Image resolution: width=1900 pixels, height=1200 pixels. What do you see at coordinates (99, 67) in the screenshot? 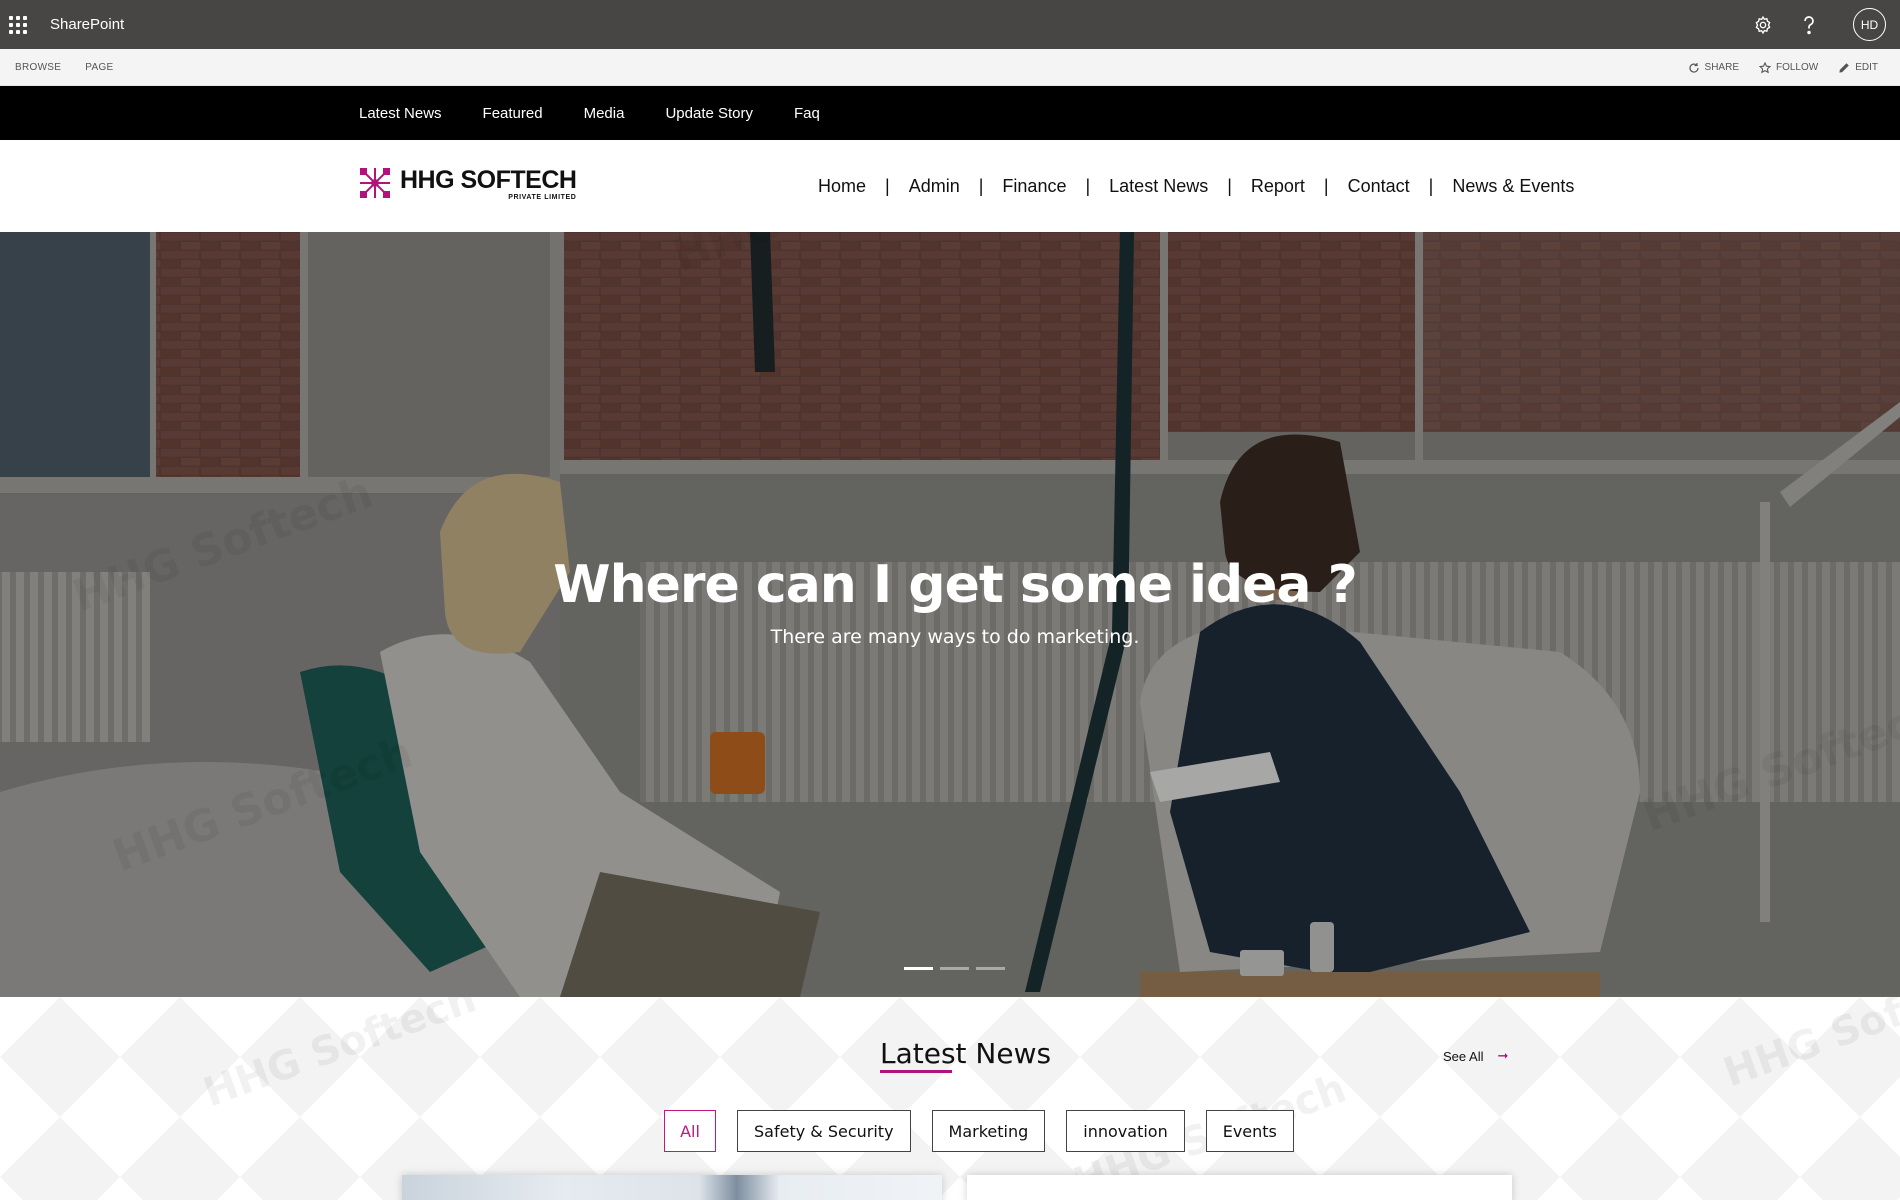
I see `ribbon-tab-page: PAGE` at bounding box center [99, 67].